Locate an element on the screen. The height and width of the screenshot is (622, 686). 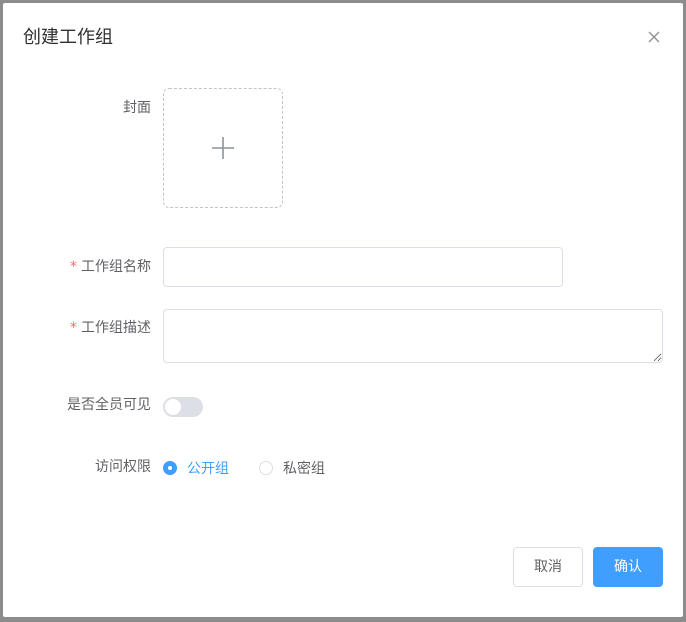
visible-to-all-switch is located at coordinates (183, 407).